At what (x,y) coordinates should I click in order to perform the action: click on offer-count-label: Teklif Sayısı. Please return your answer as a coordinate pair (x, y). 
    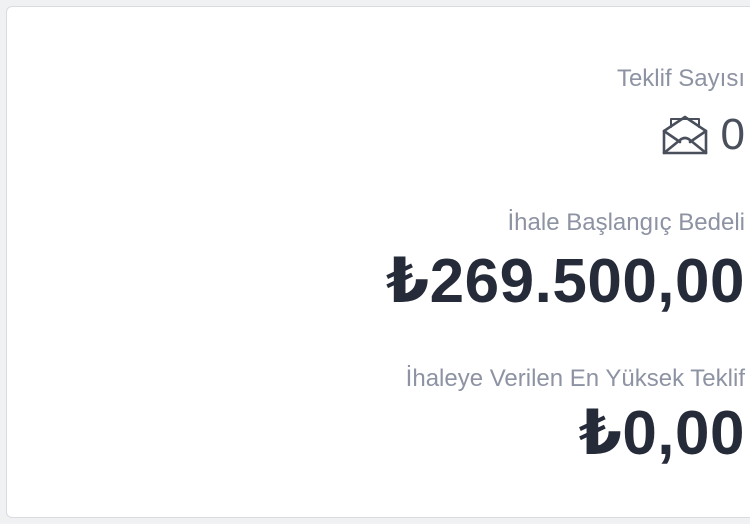
    Looking at the image, I should click on (680, 78).